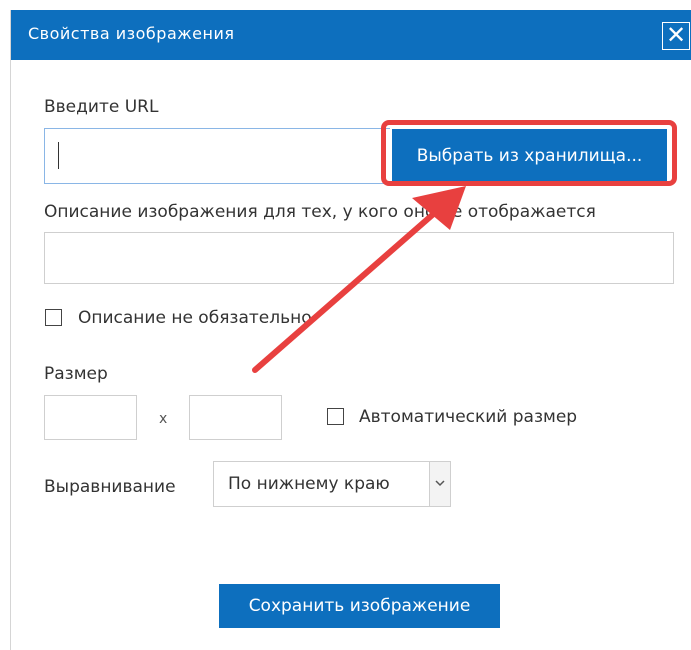 The width and height of the screenshot is (691, 650). I want to click on dialog-titlebar: Свойства изображения ✕, so click(351, 35).